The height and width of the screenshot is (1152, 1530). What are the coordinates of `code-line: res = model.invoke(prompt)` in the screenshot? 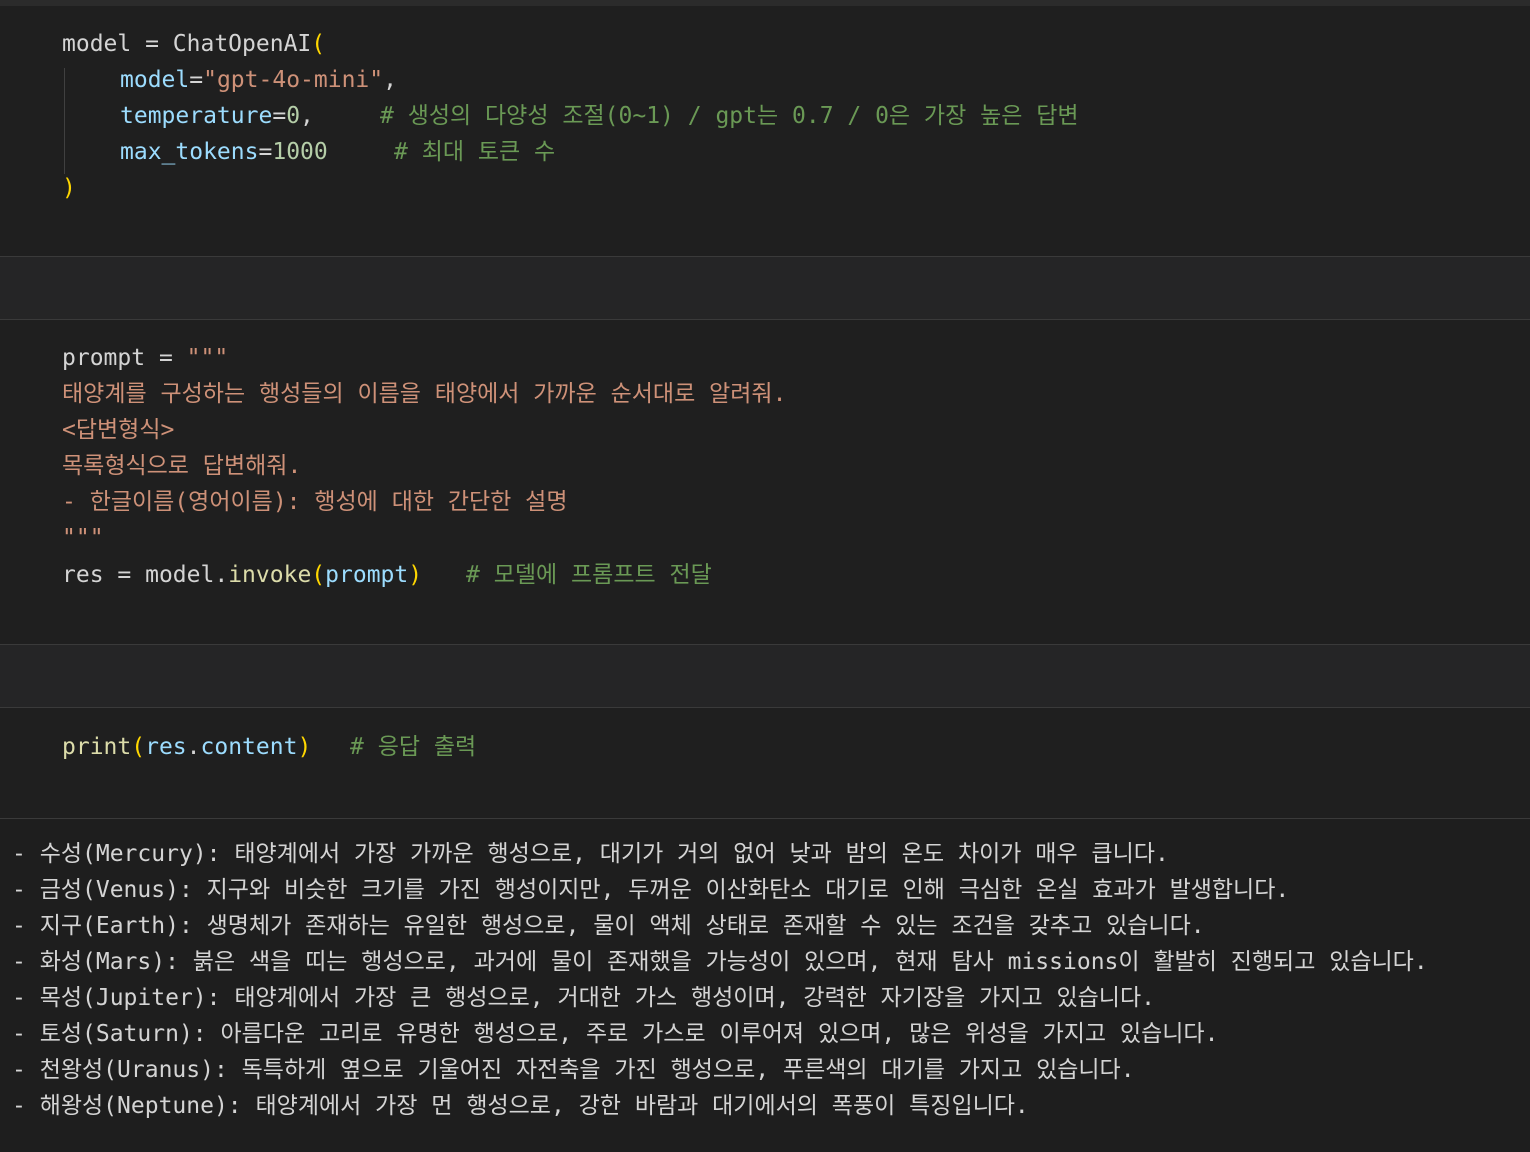 It's located at (242, 575).